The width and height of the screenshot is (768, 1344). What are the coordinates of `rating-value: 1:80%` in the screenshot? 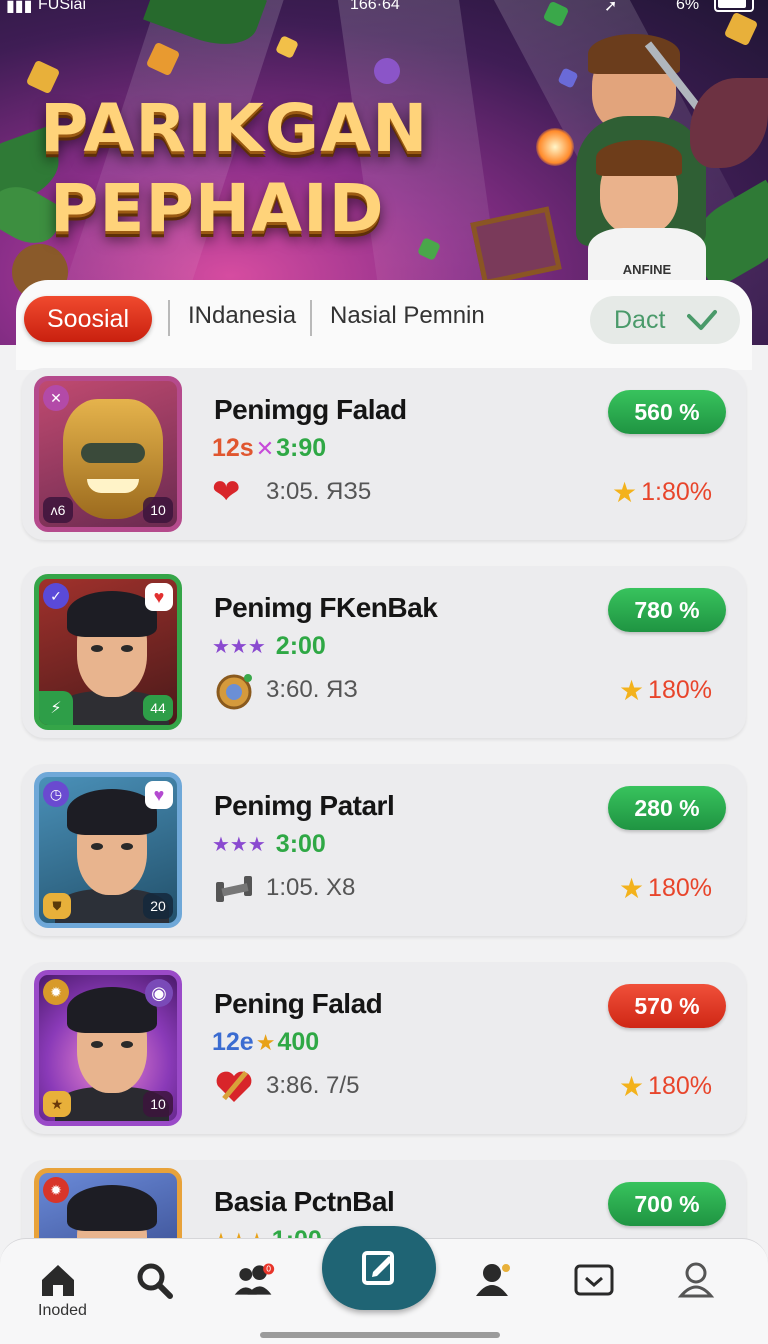 It's located at (676, 492).